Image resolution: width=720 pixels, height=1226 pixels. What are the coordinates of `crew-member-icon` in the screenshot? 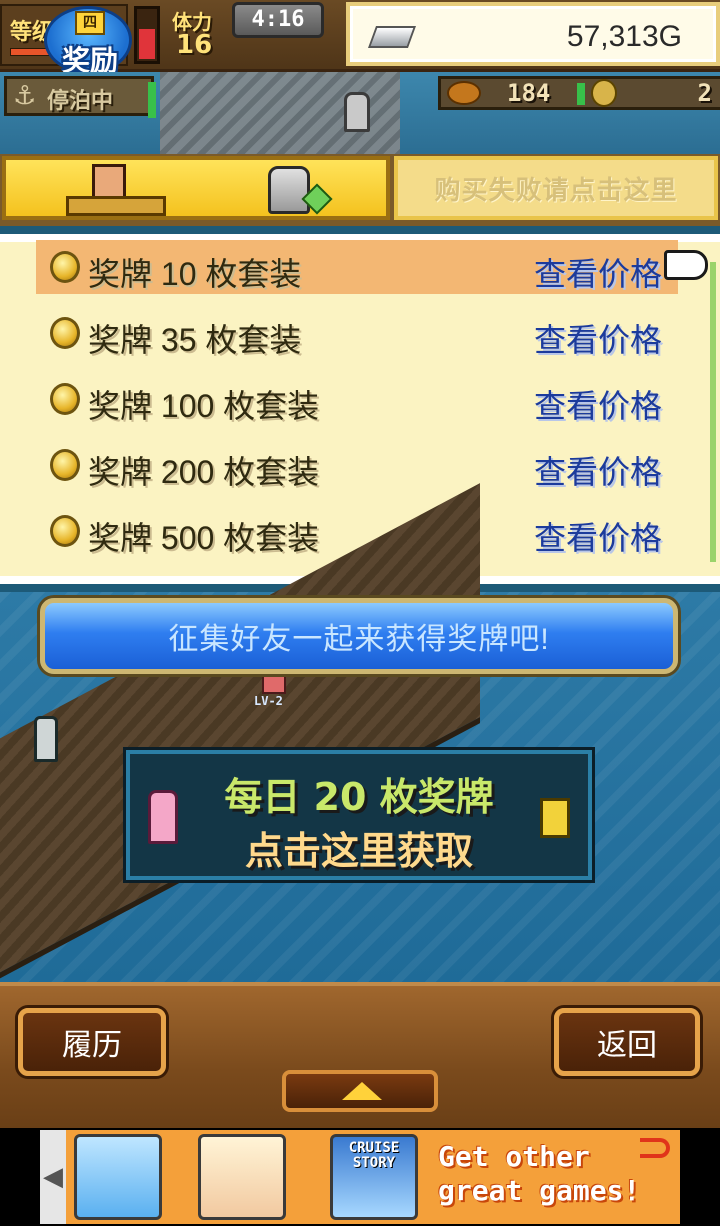 It's located at (46, 739).